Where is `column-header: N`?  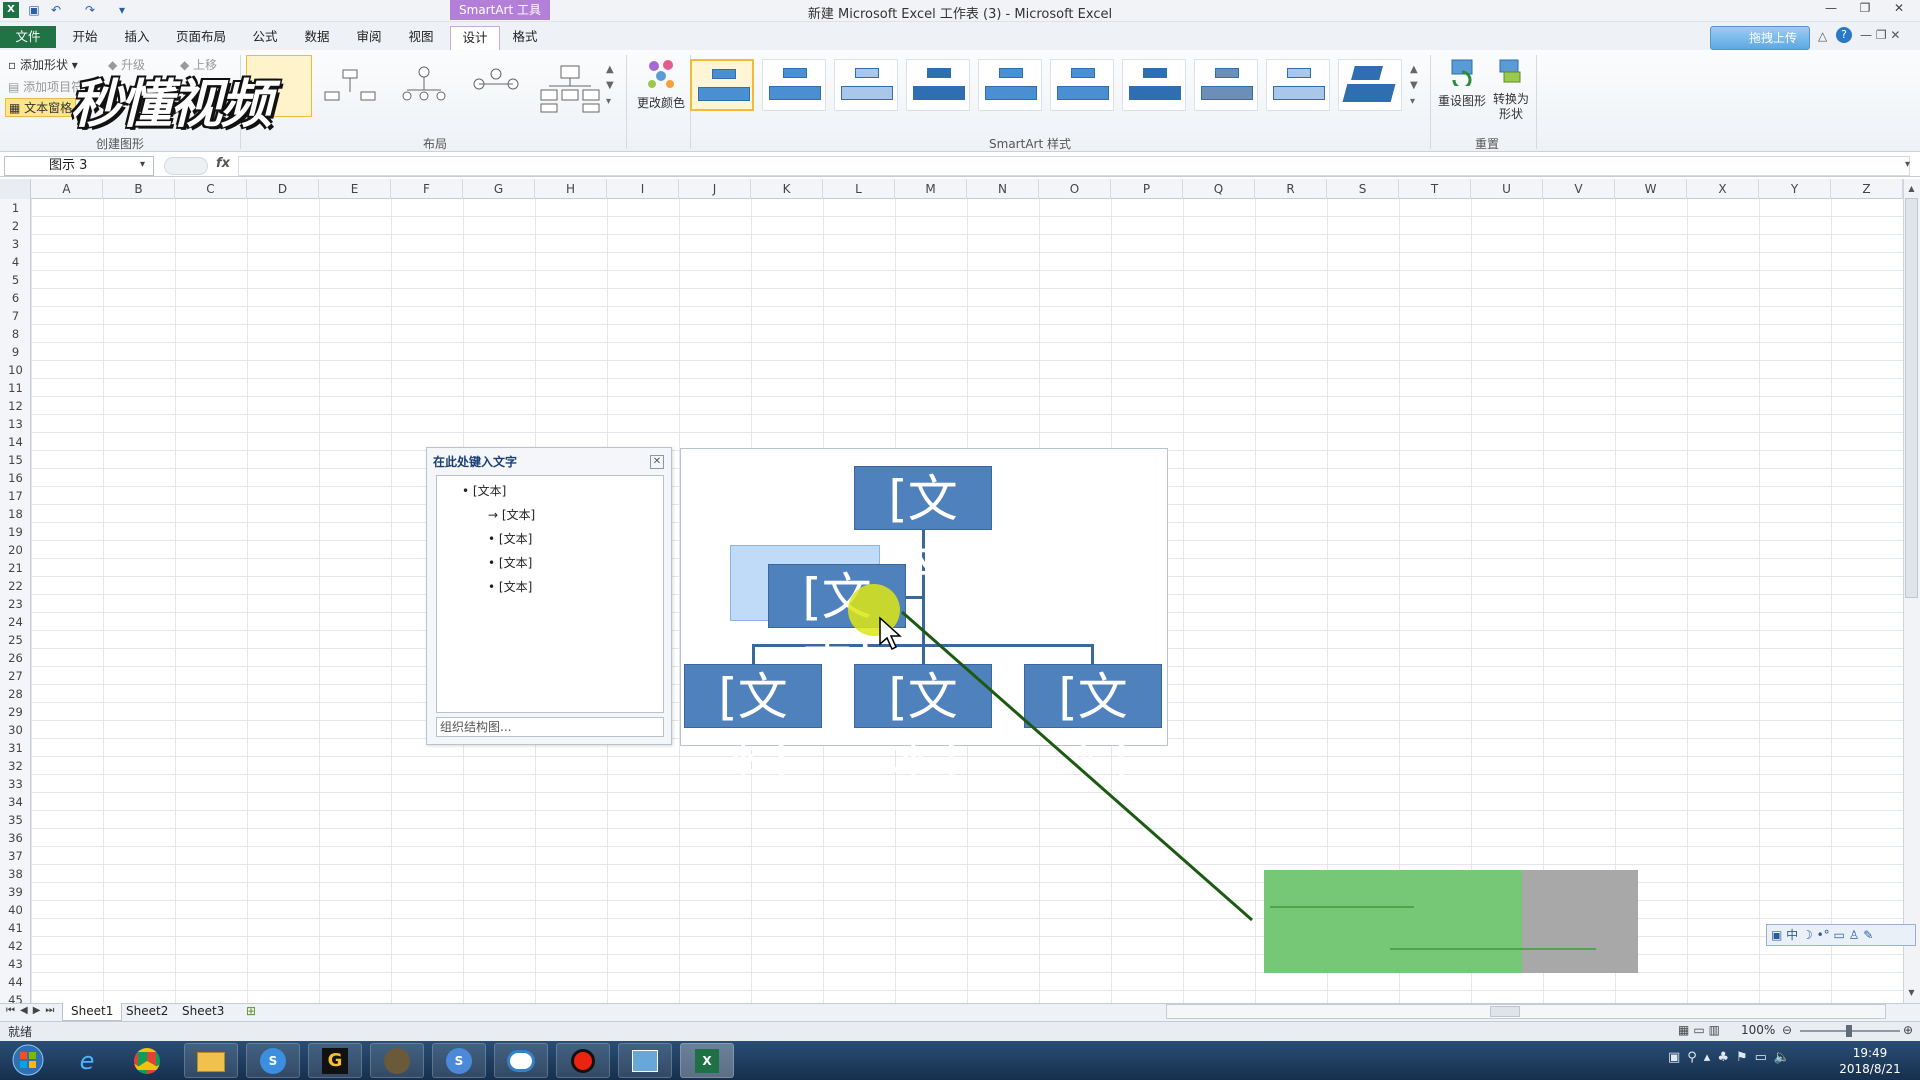 column-header: N is located at coordinates (1003, 189).